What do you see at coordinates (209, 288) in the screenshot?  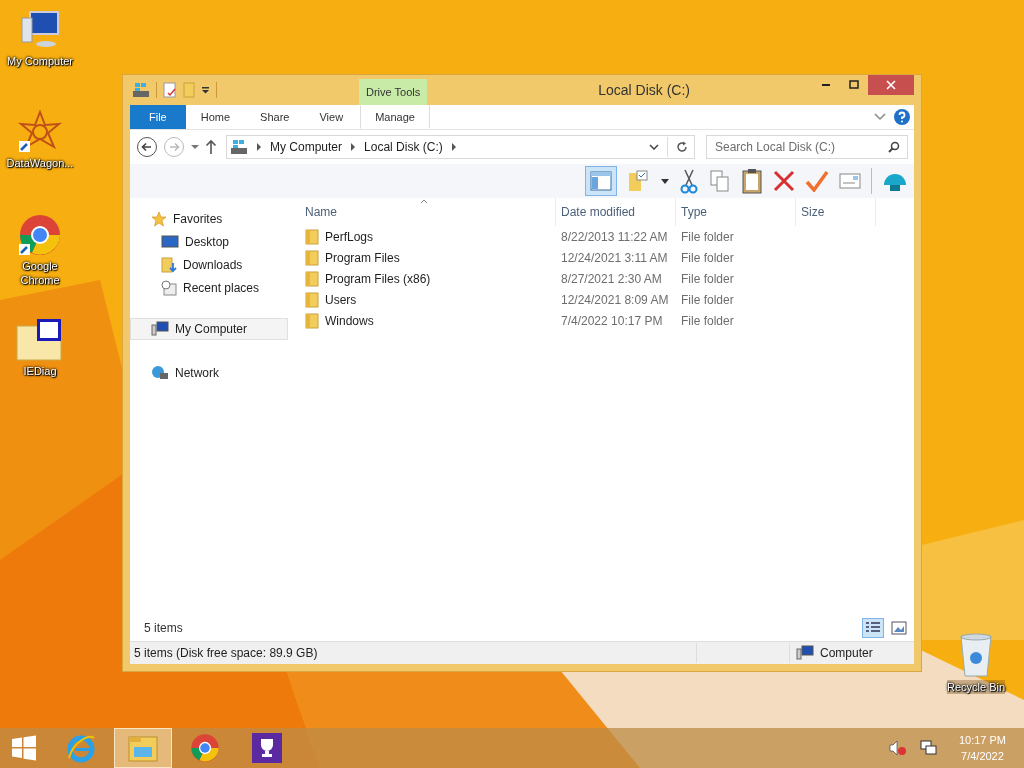 I see `nav-item: Recent places` at bounding box center [209, 288].